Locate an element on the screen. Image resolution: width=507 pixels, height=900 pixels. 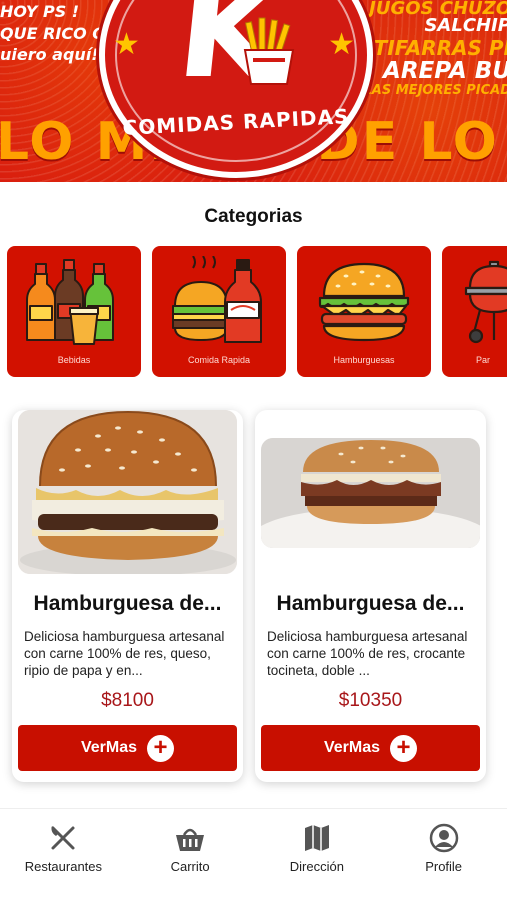
burger-icon is located at coordinates (364, 302).